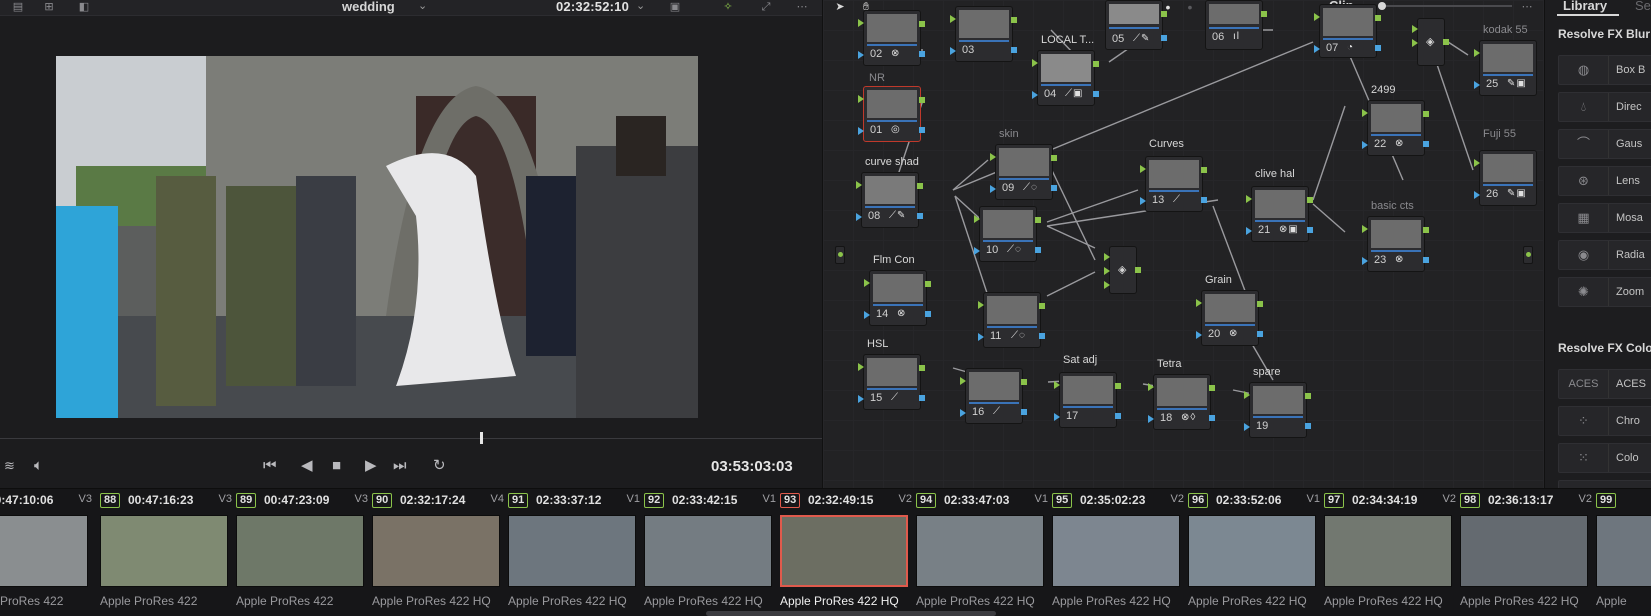  I want to click on node-06: 06 ıl, so click(1236, 25).